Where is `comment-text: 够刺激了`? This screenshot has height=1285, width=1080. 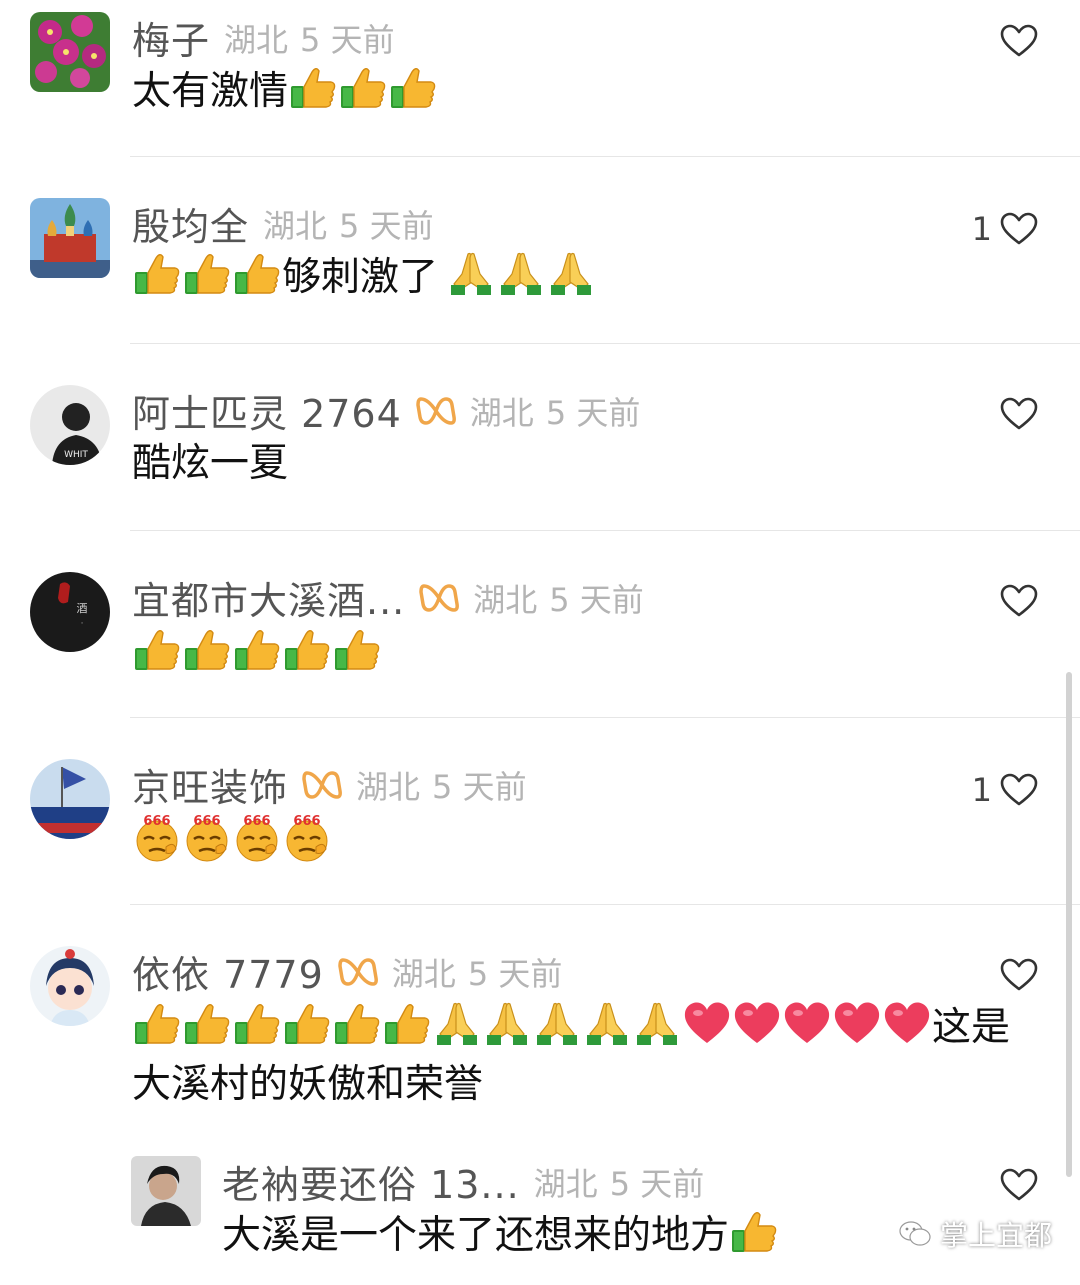 comment-text: 够刺激了 is located at coordinates (582, 277).